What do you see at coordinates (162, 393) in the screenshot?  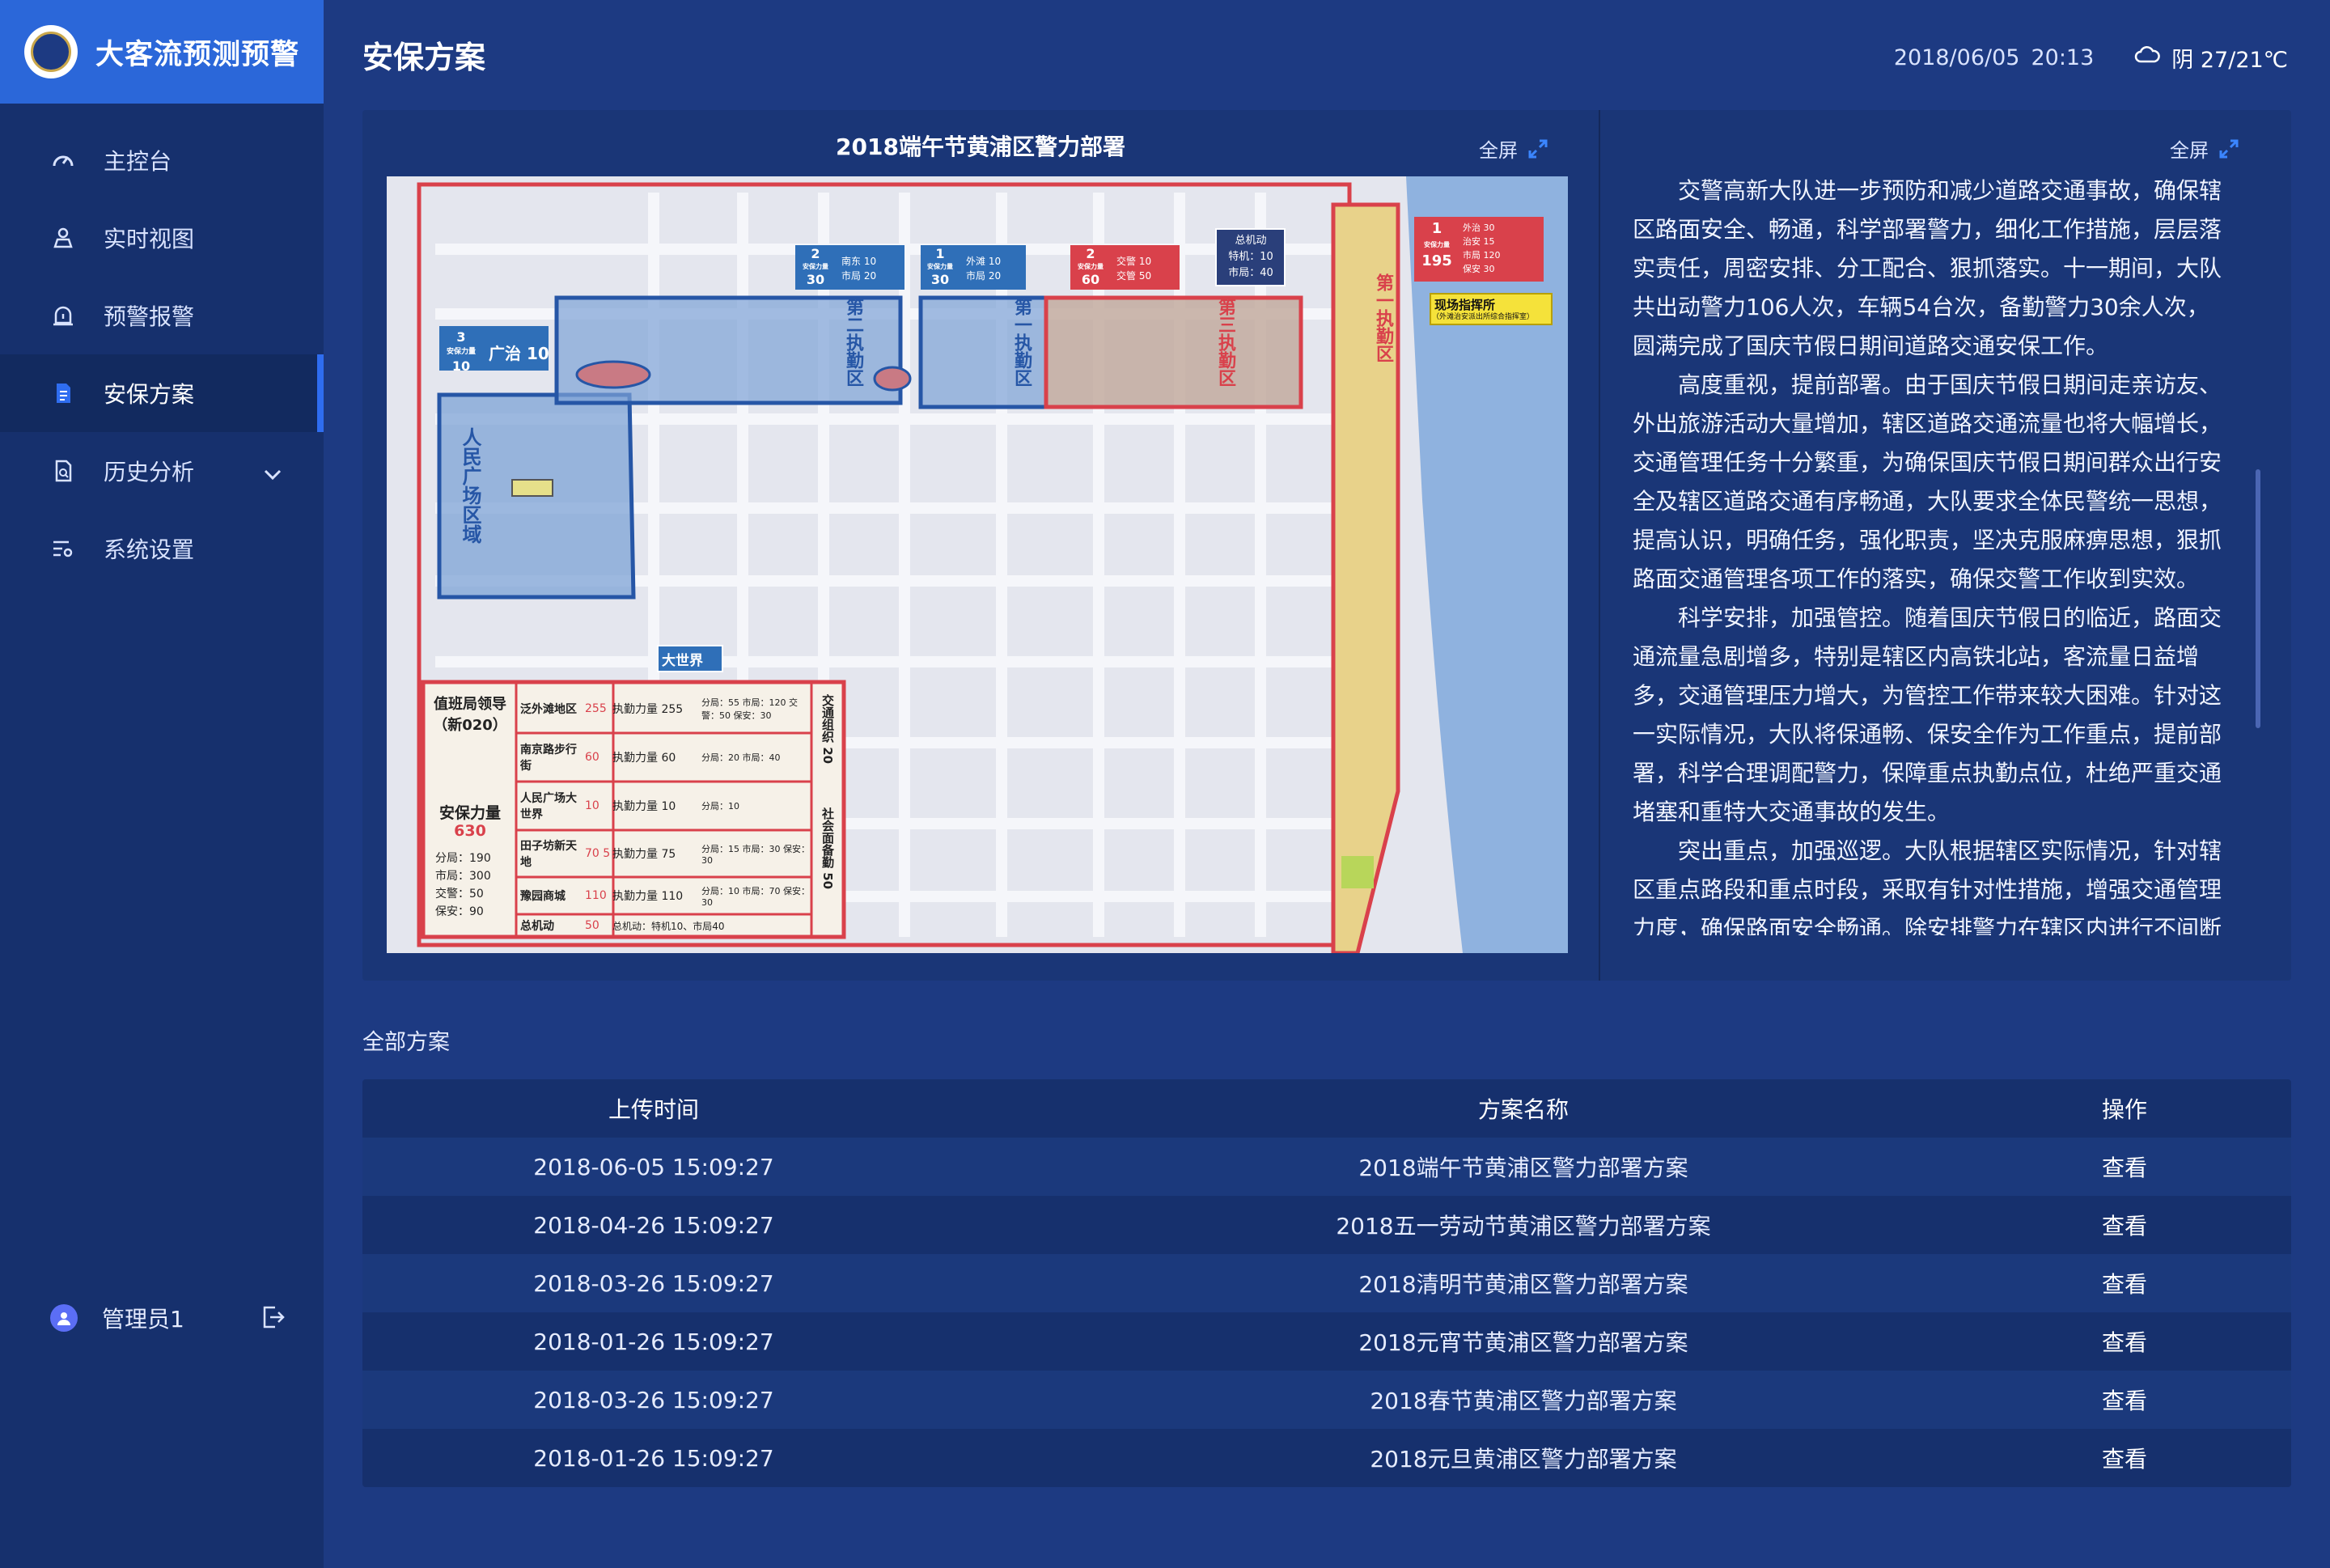 I see `sidebar-item-security-plan: 安保方案` at bounding box center [162, 393].